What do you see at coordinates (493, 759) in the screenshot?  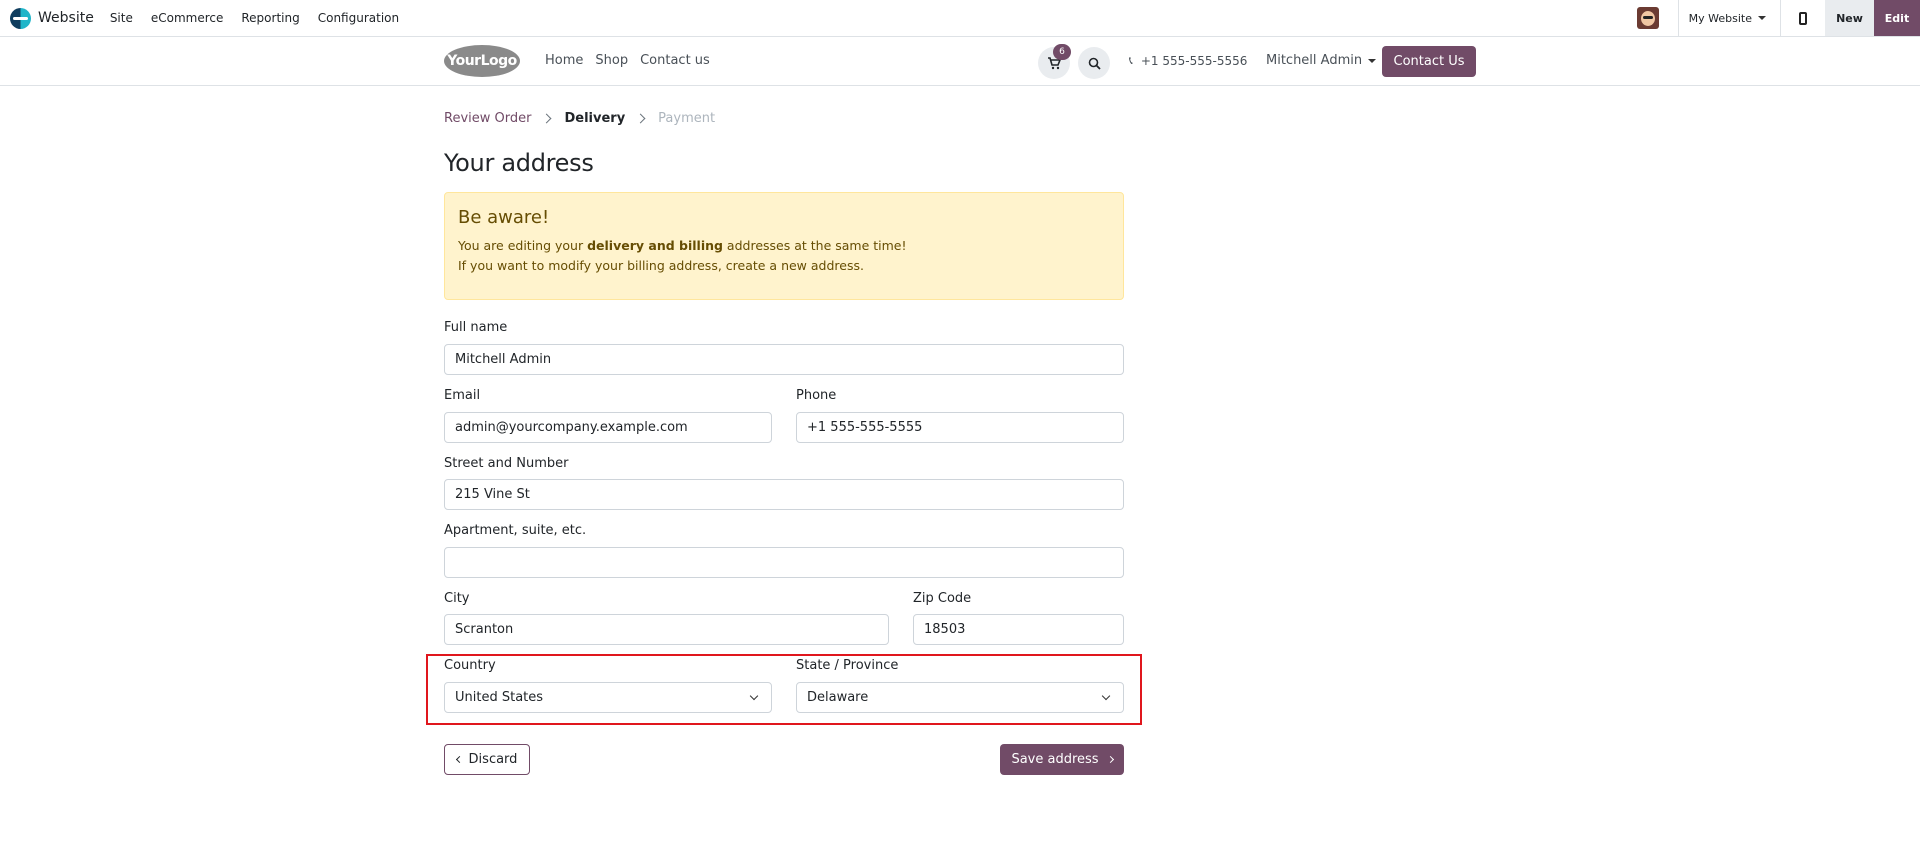 I see `discard-label: Discard` at bounding box center [493, 759].